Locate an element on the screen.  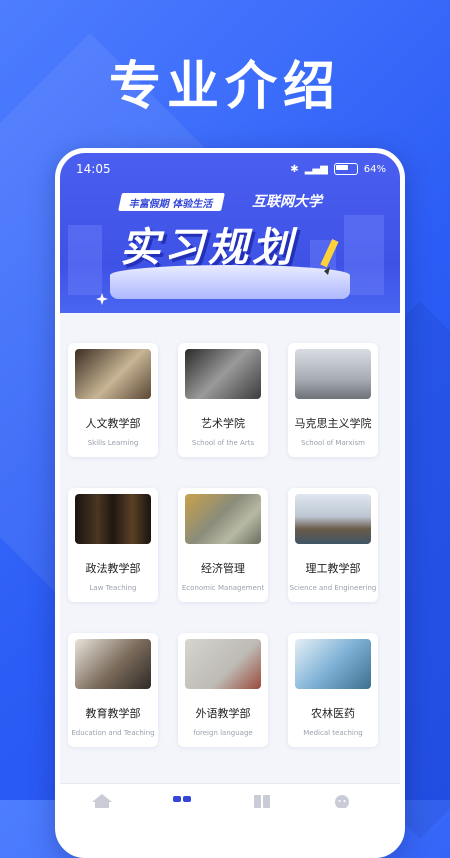
banner-ribbon-text: 丰富假期 体验生活 is located at coordinates (171, 204).